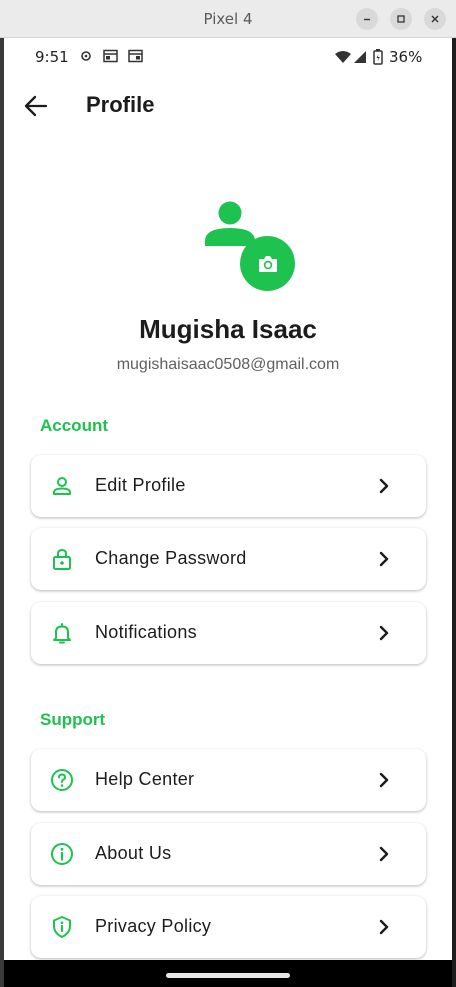 This screenshot has height=987, width=456. I want to click on menu-item-notifications: Notifications, so click(228, 633).